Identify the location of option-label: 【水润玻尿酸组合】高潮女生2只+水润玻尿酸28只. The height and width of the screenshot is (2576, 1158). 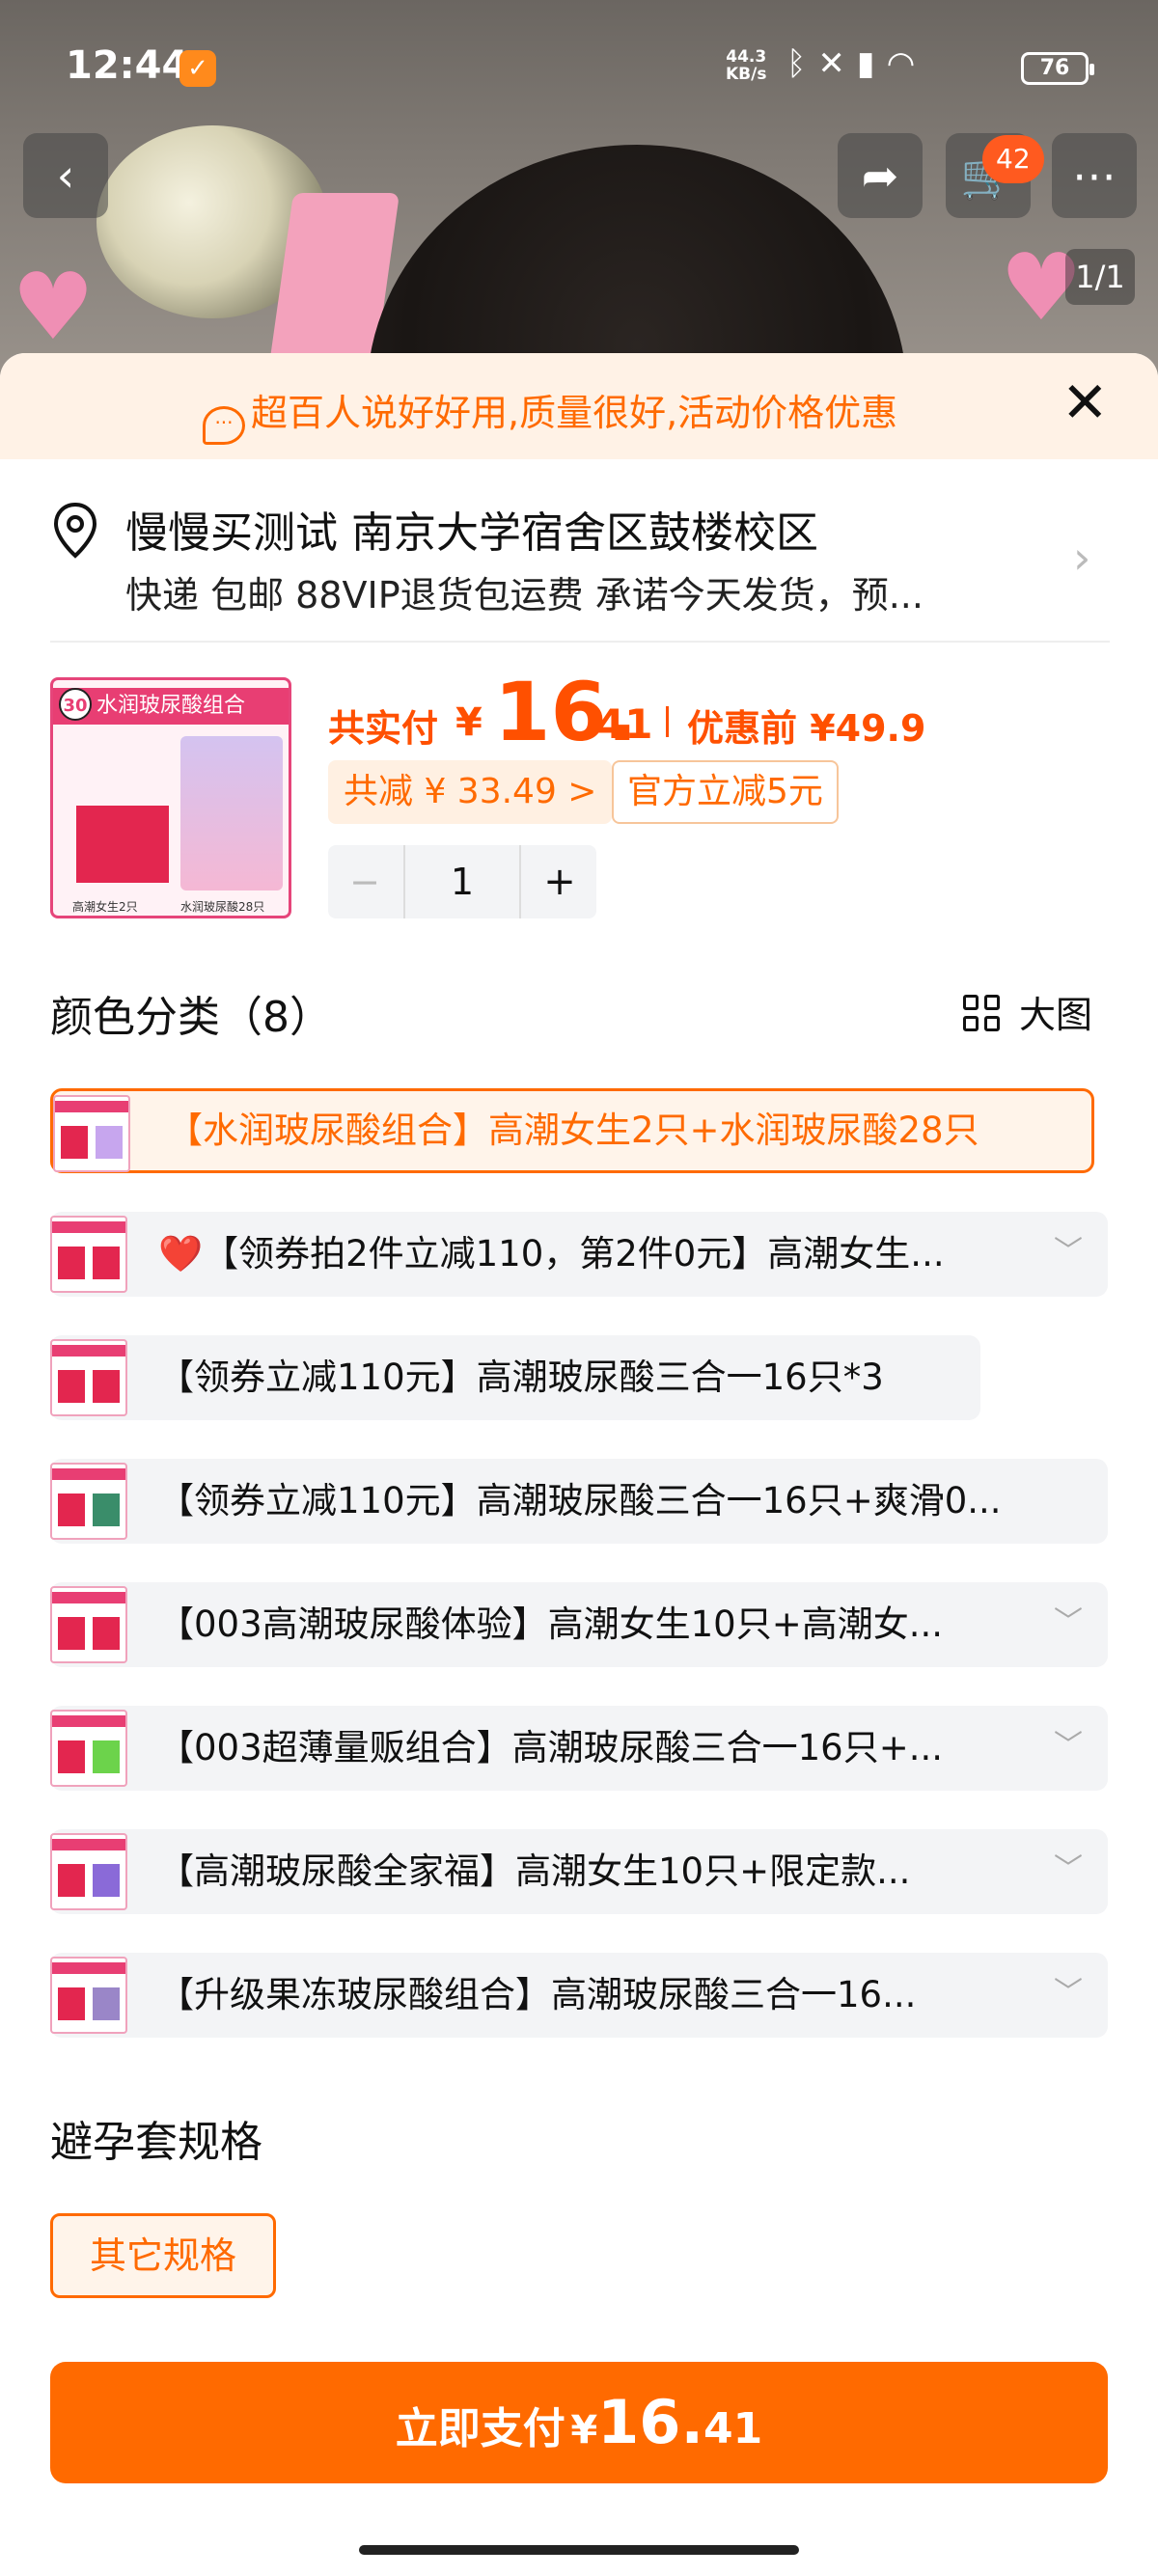
(573, 1131).